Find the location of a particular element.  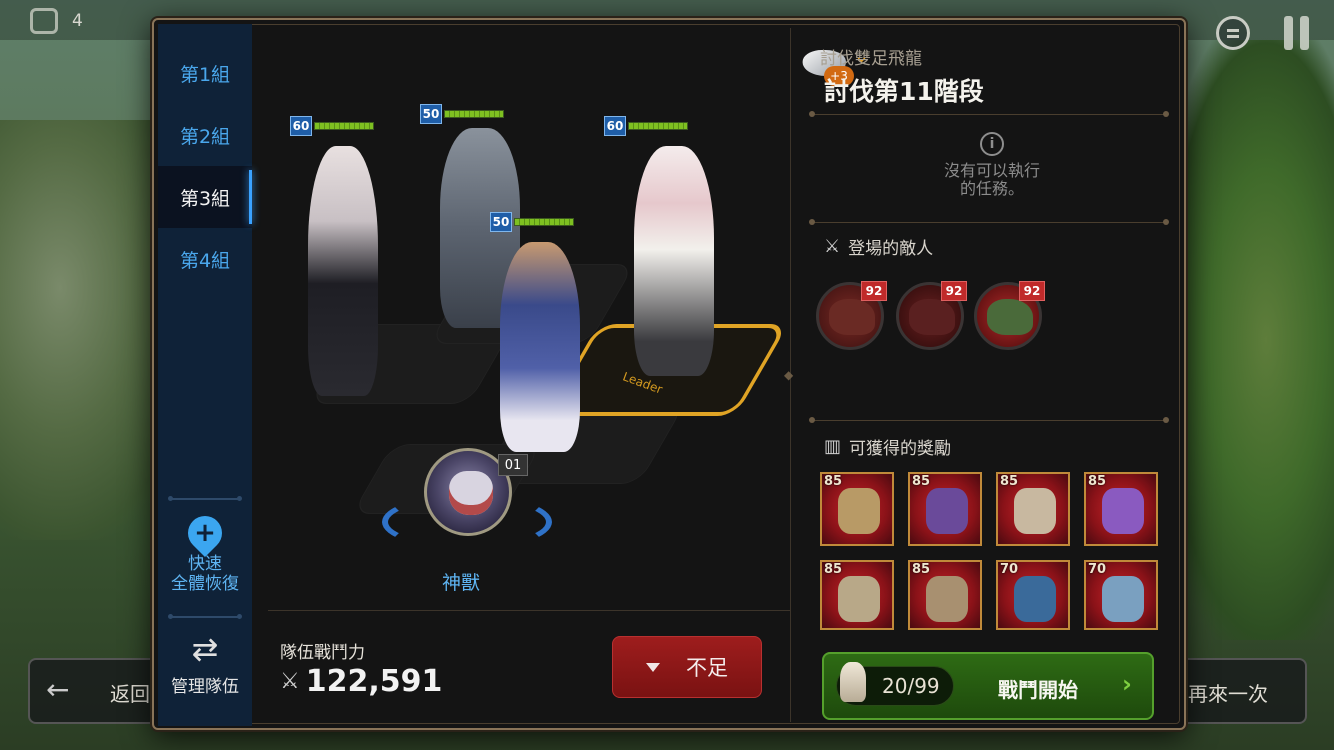

hero-slot-1: 60 is located at coordinates (350, 261).